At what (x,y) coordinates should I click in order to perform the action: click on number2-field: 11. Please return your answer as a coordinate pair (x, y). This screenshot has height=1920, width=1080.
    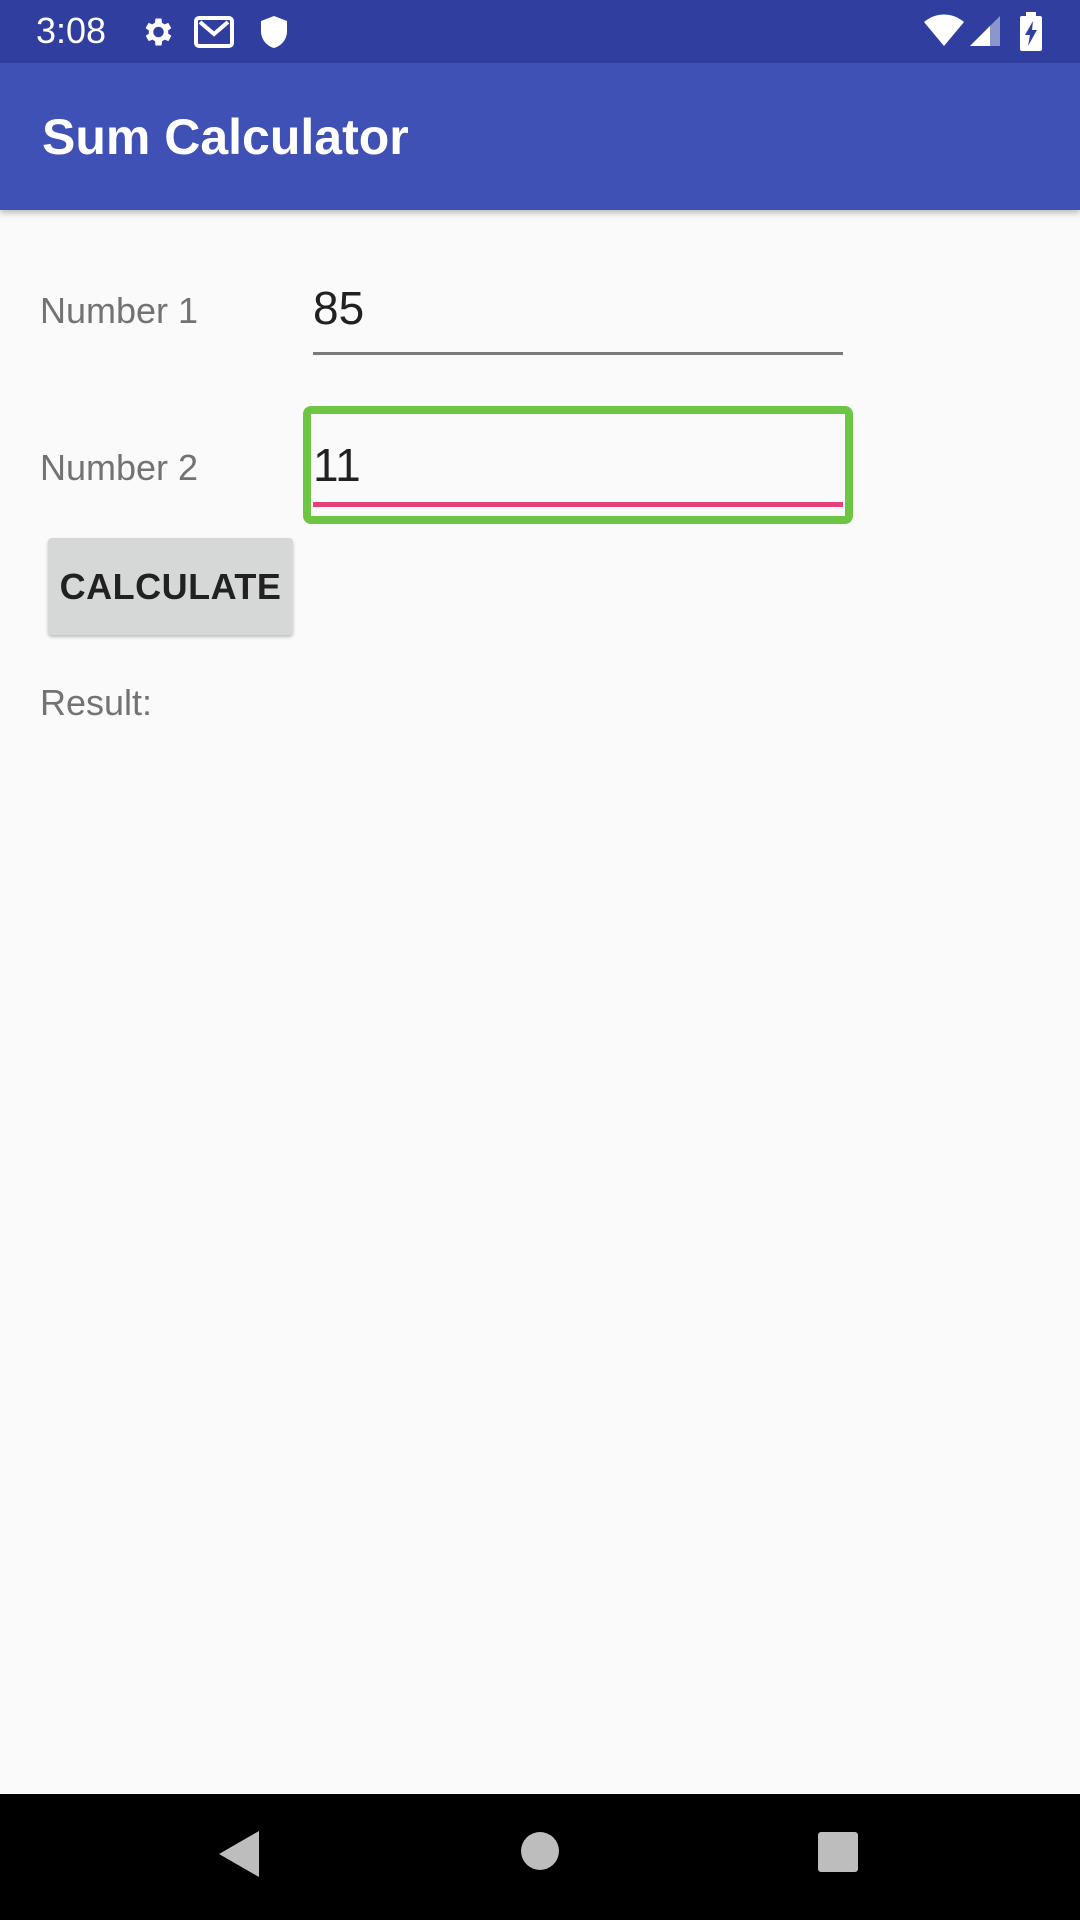
    Looking at the image, I should click on (578, 472).